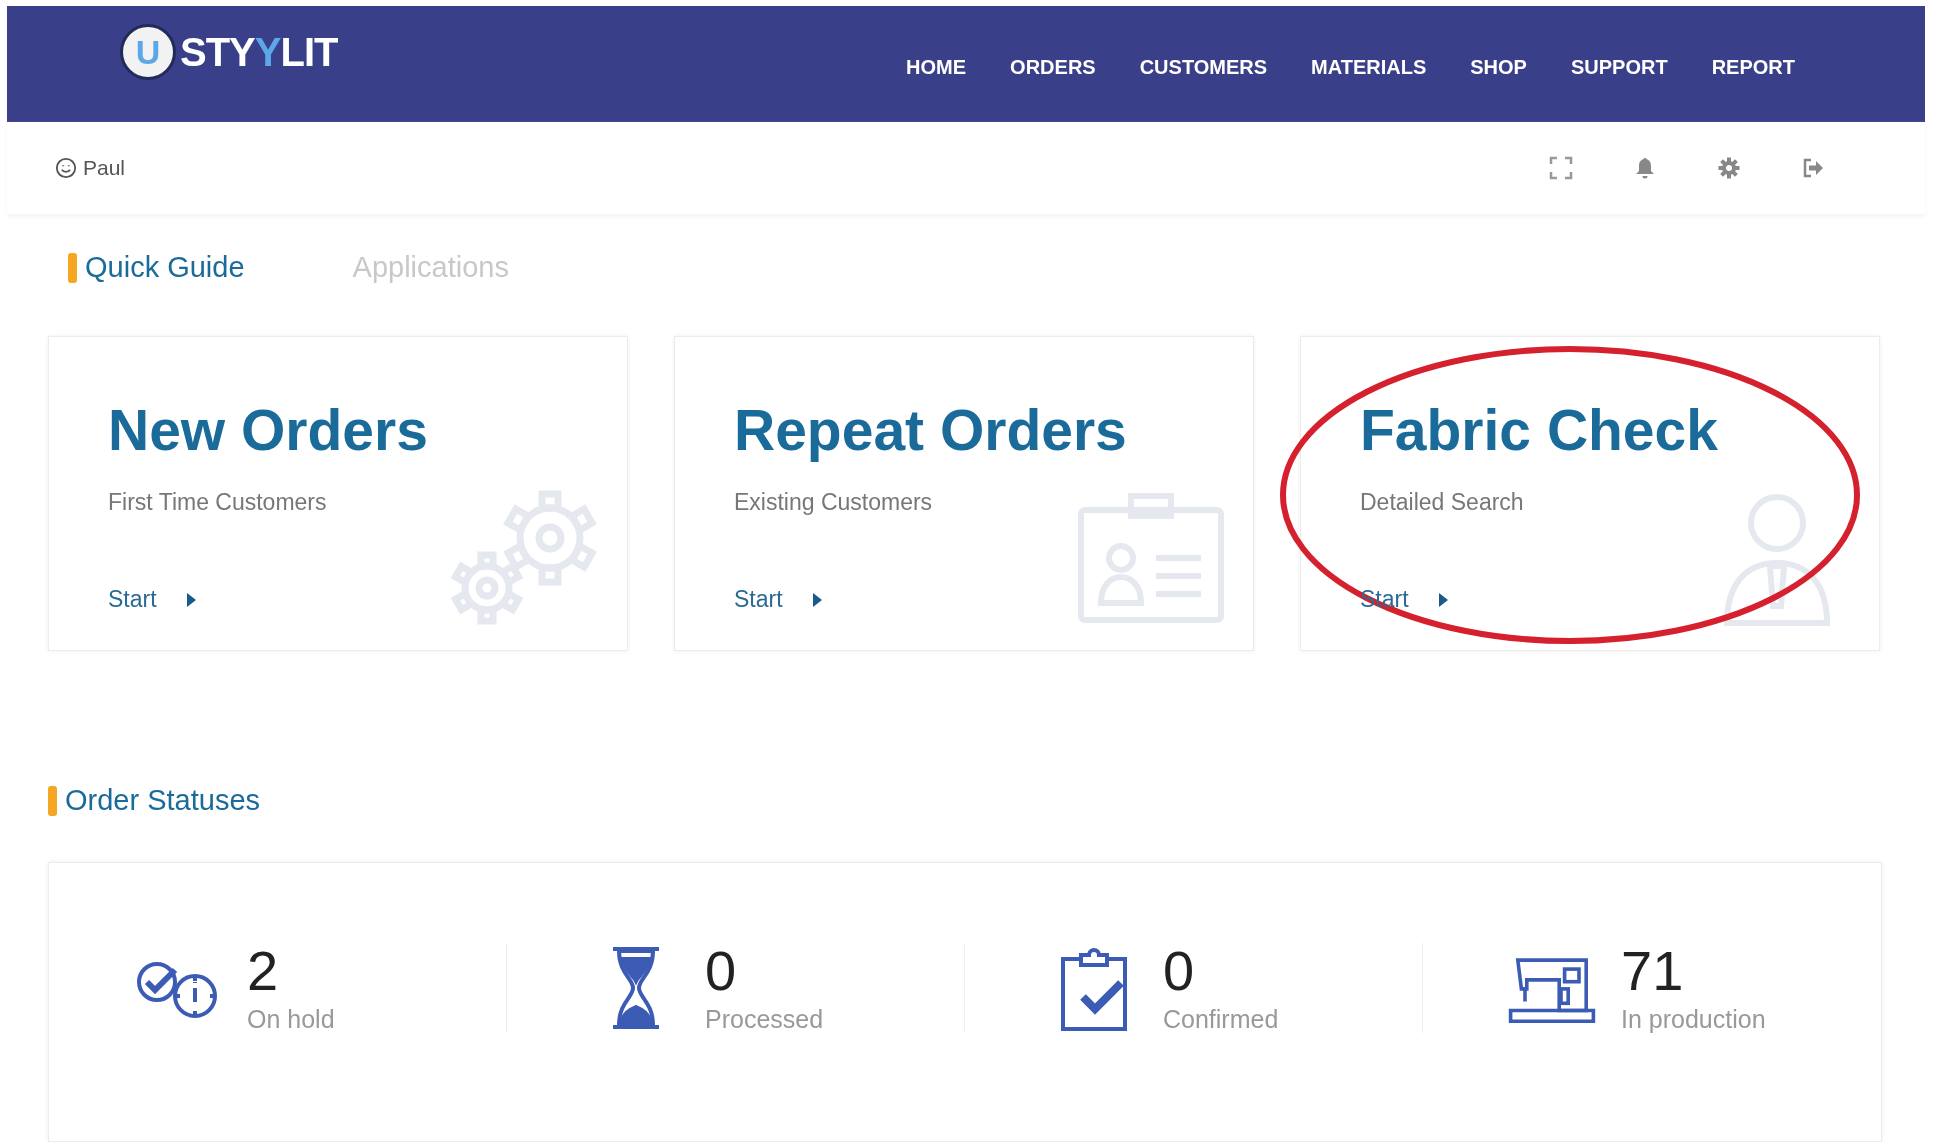 Image resolution: width=1933 pixels, height=1142 pixels. What do you see at coordinates (156, 267) in the screenshot?
I see `tab: Quick Guide` at bounding box center [156, 267].